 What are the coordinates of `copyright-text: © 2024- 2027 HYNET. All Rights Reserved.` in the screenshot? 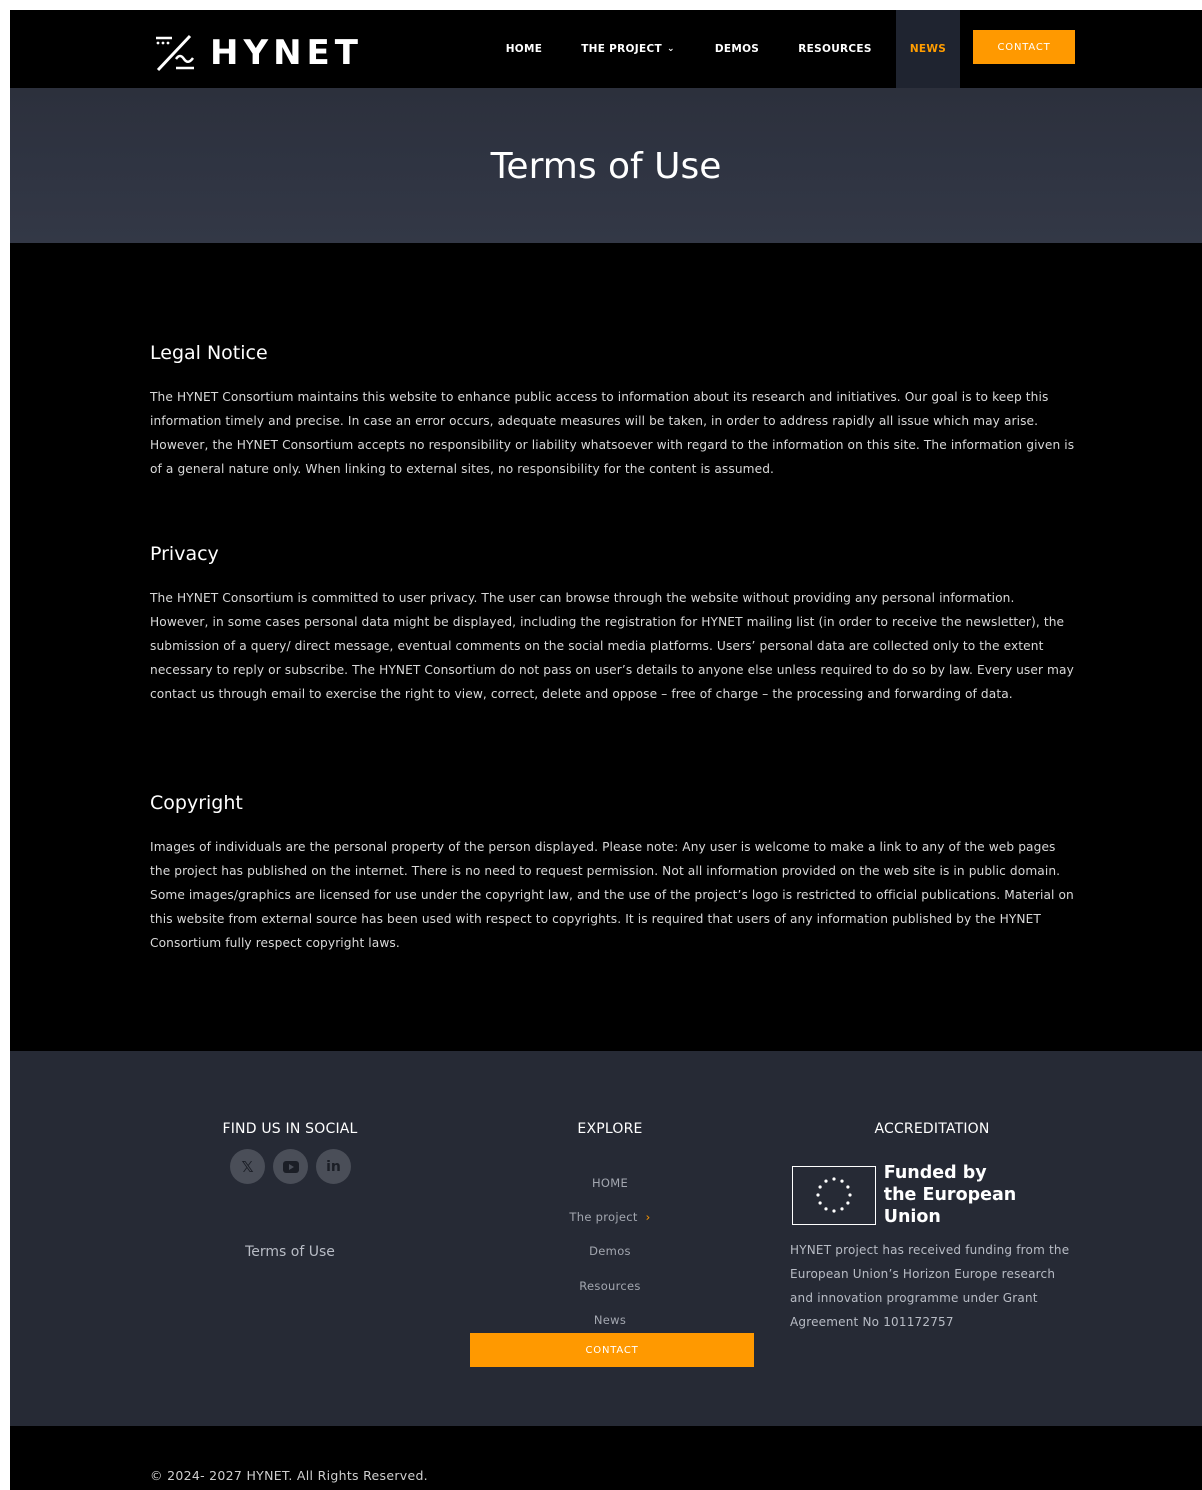 It's located at (289, 1475).